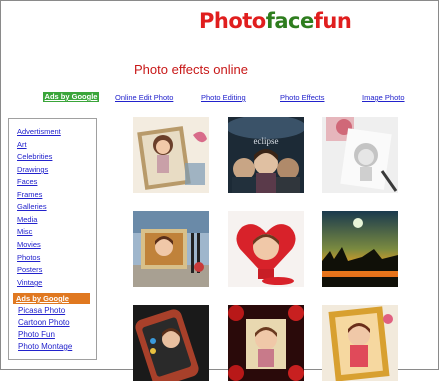  Describe the element at coordinates (34, 156) in the screenshot. I see `category-link-celebrities: Celebrities` at that location.